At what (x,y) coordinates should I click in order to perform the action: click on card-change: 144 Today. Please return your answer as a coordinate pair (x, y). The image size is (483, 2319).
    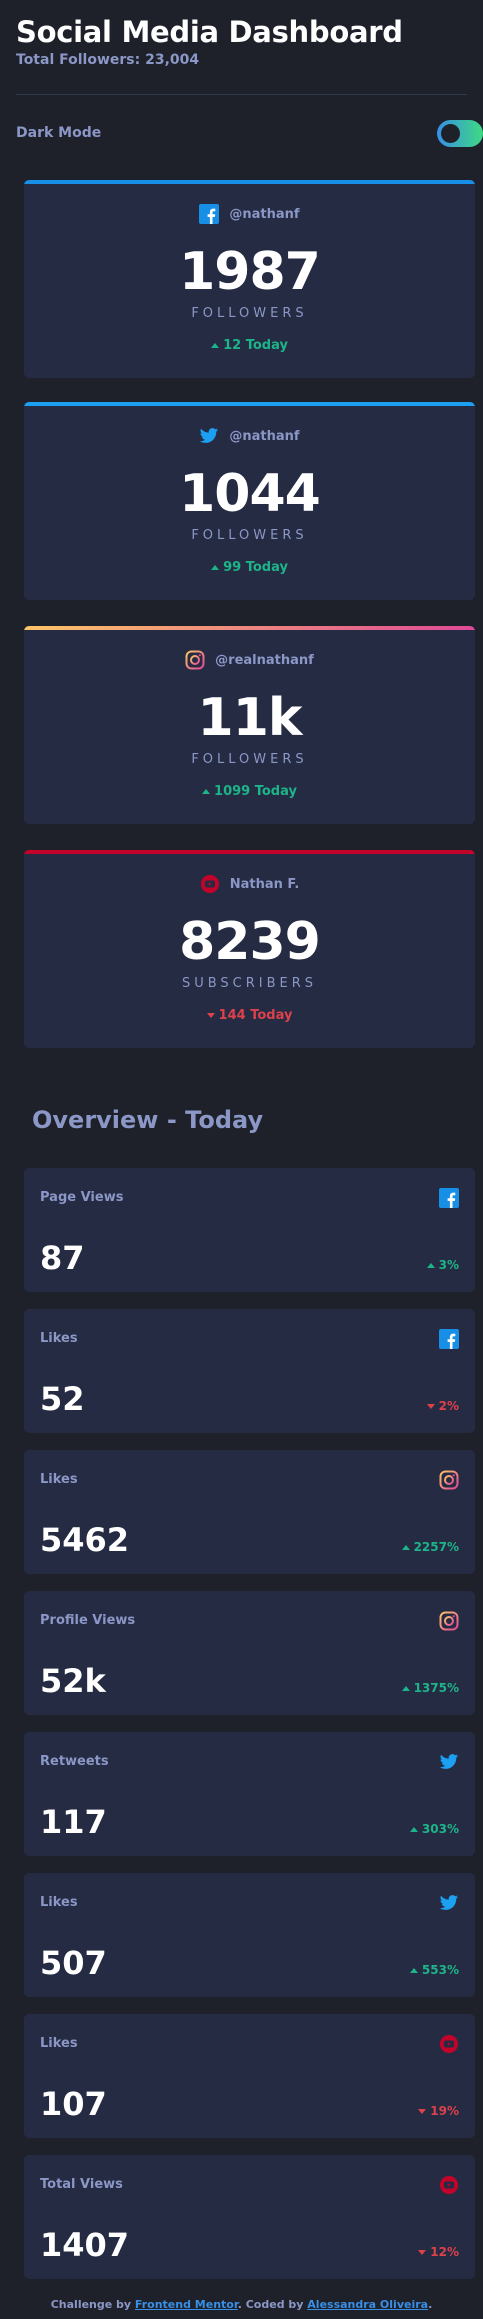
    Looking at the image, I should click on (249, 1015).